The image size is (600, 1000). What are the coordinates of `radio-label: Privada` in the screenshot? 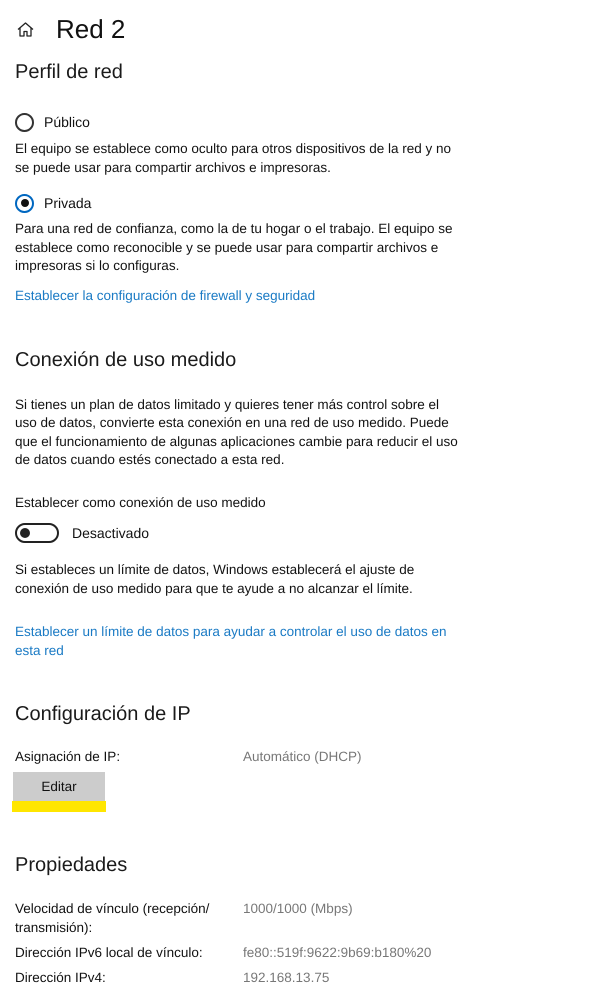 It's located at (68, 203).